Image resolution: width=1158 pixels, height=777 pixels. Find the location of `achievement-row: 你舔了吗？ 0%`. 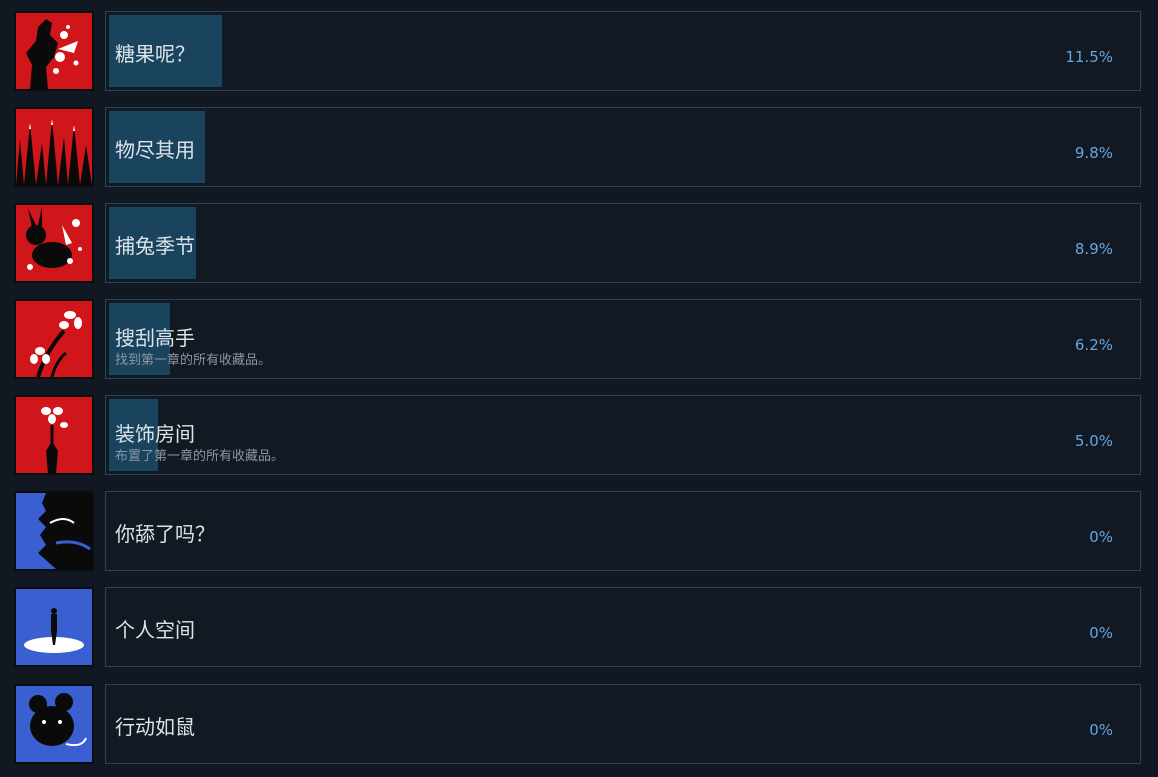

achievement-row: 你舔了吗？ 0% is located at coordinates (577, 531).